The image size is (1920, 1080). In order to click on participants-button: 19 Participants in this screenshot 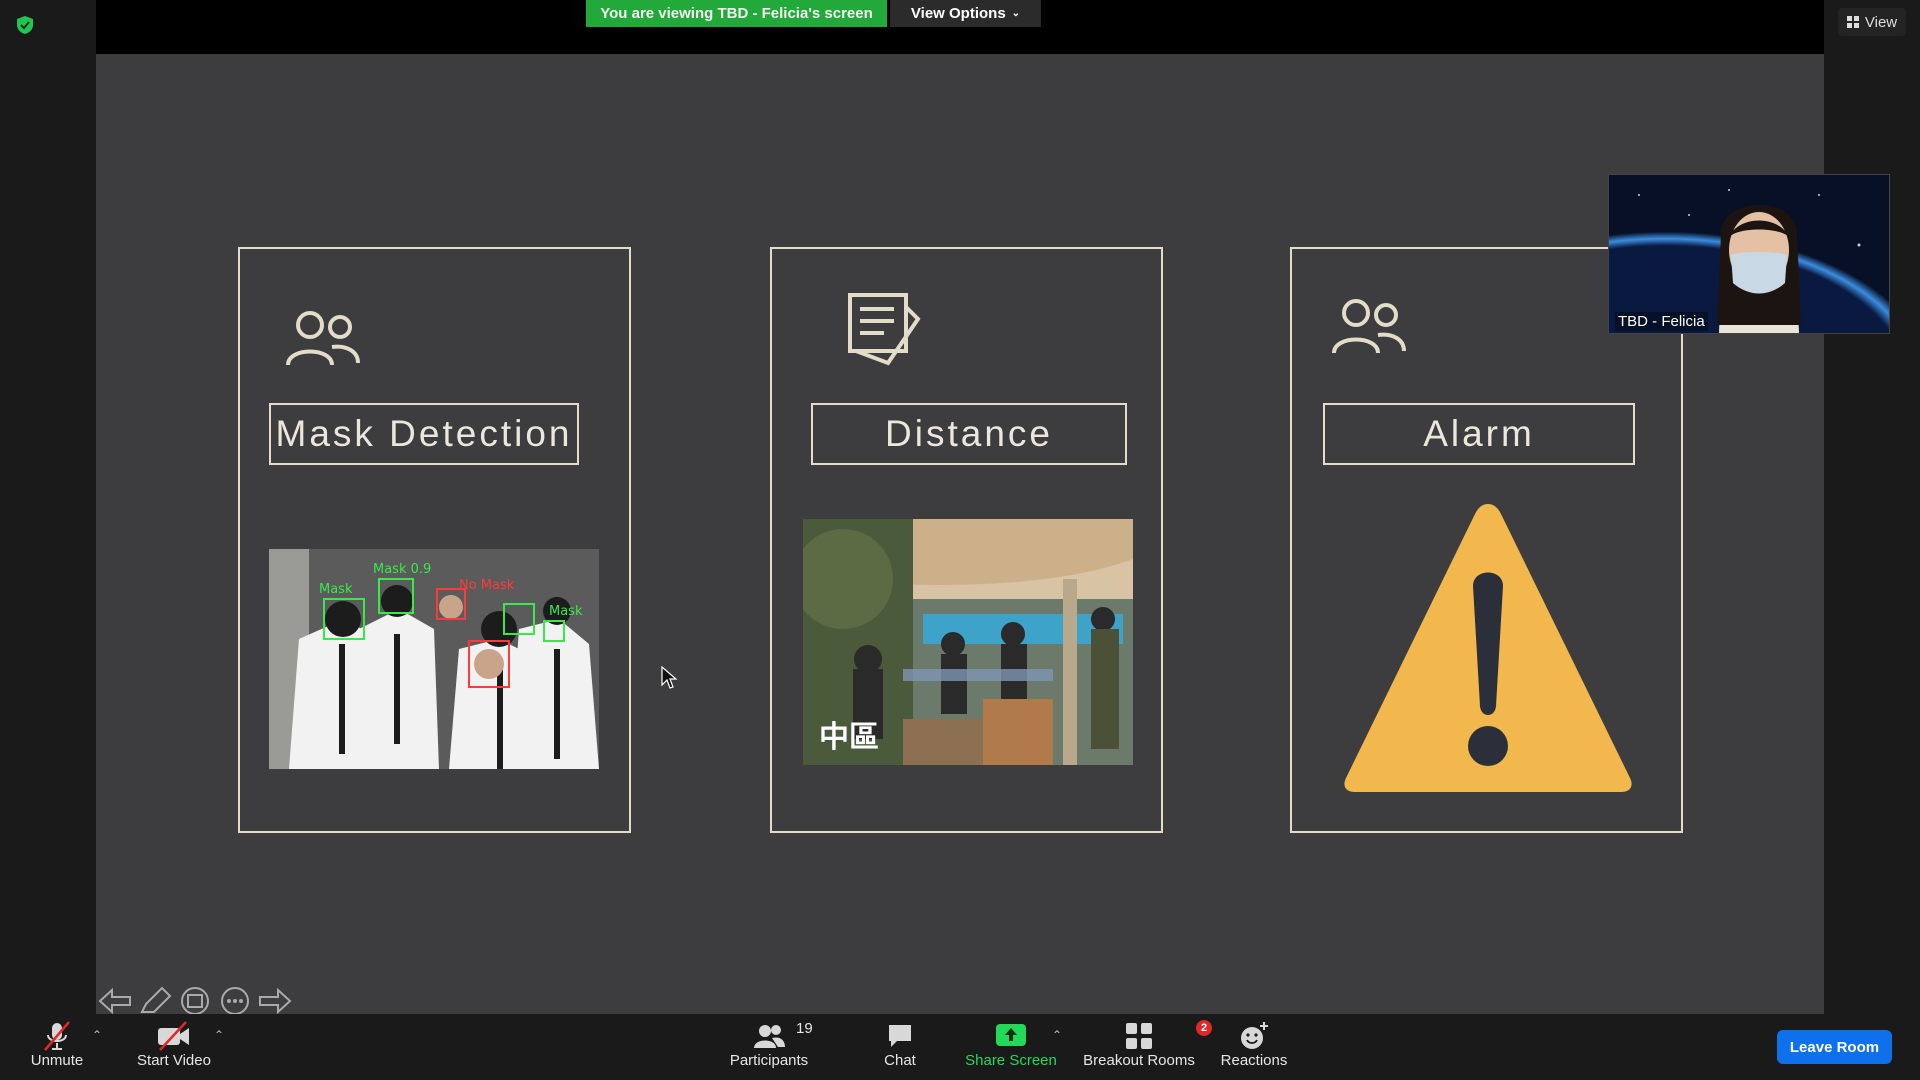, I will do `click(769, 1044)`.